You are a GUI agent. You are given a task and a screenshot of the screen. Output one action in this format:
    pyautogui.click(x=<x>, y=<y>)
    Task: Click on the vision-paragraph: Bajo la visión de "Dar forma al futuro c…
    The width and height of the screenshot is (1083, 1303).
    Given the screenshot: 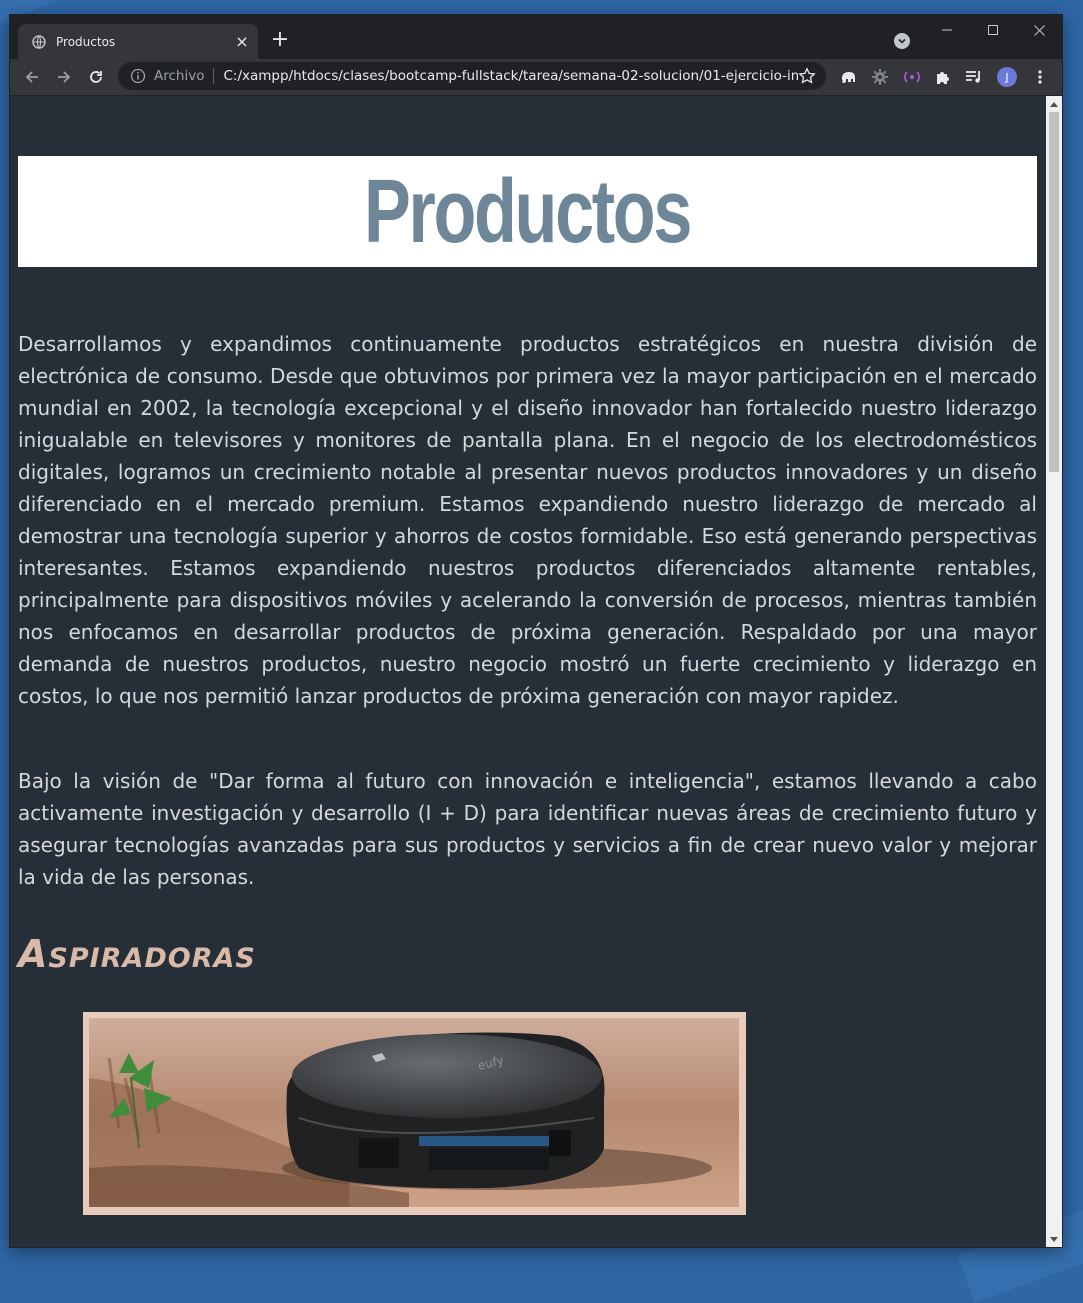 What is the action you would take?
    pyautogui.click(x=527, y=829)
    